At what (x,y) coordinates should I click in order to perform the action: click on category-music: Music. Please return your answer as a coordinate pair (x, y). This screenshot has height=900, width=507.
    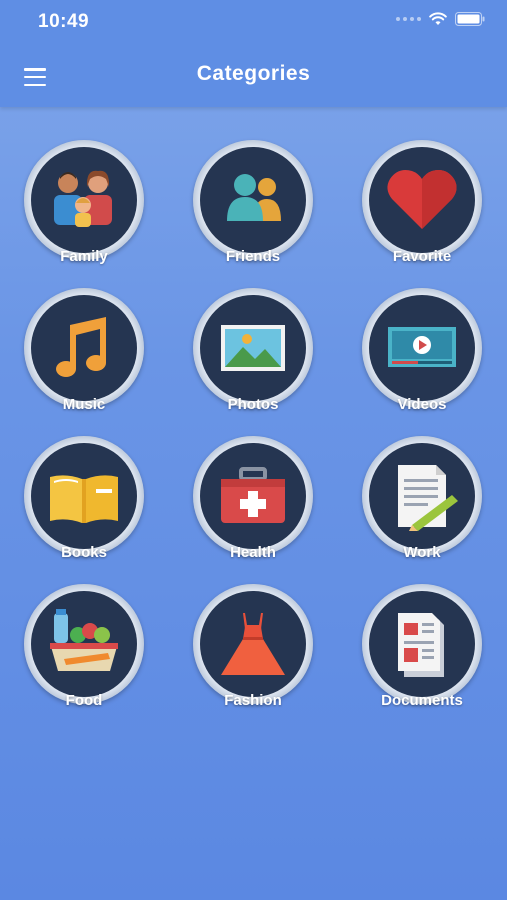
    Looking at the image, I should click on (84, 358).